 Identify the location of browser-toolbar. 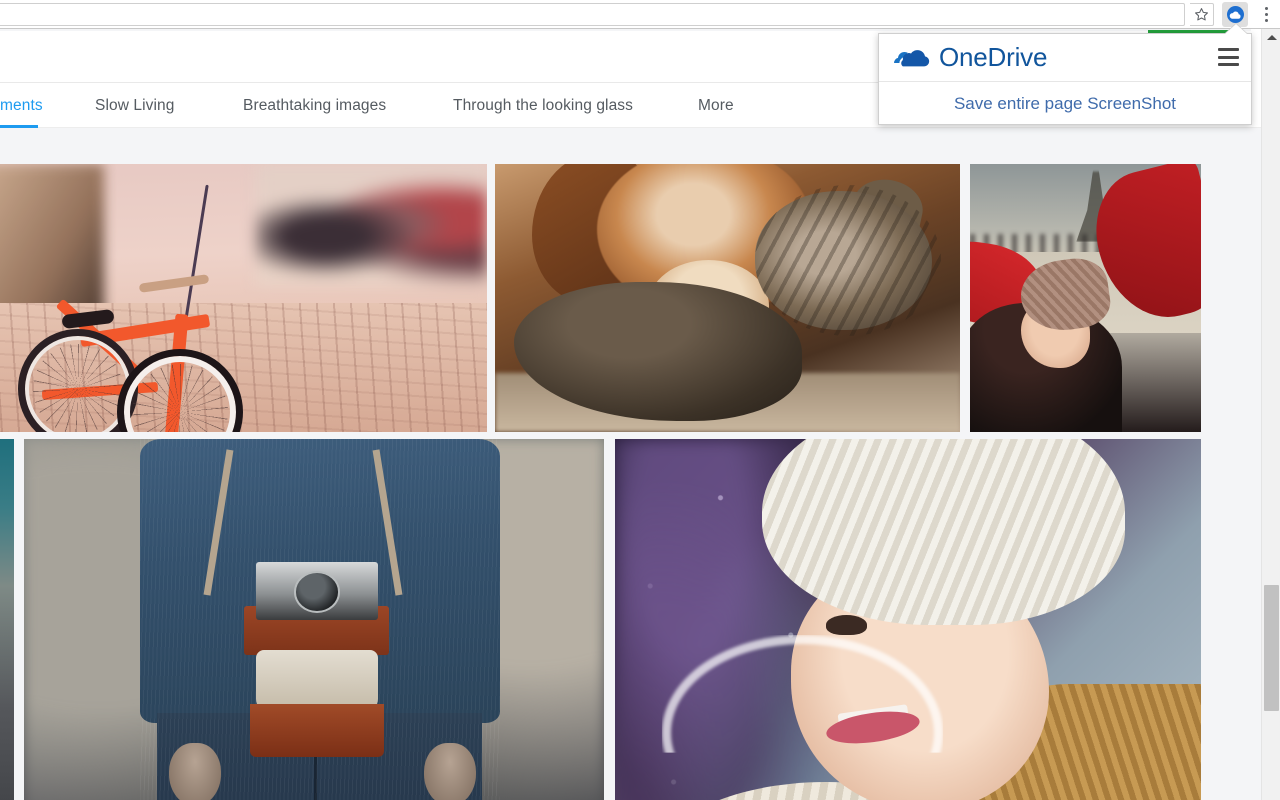
(640, 14).